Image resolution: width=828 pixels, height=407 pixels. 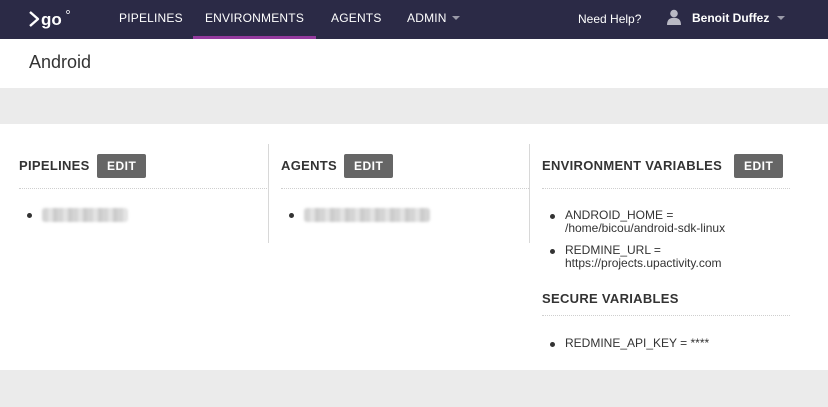 I want to click on agents-list, so click(x=401, y=215).